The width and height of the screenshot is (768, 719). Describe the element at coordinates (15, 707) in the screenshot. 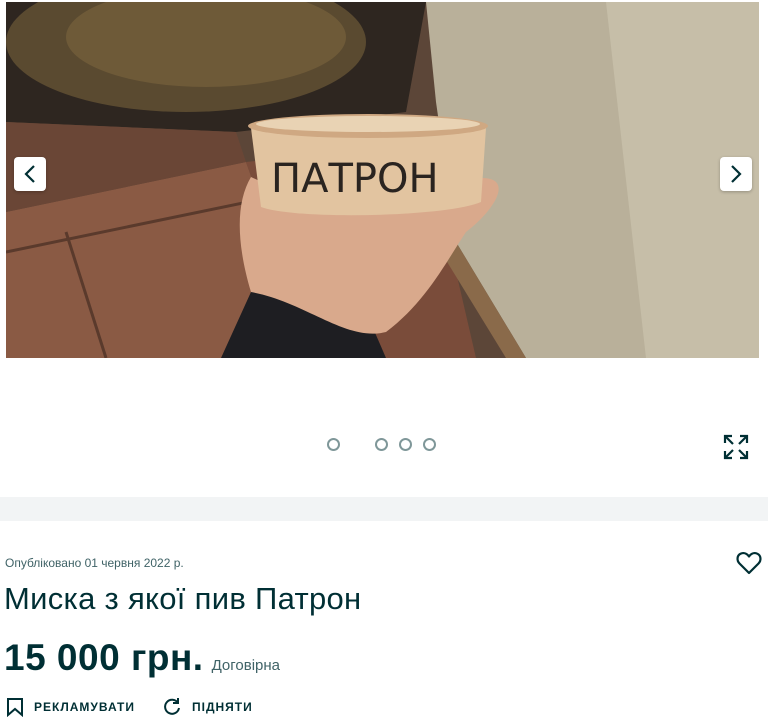

I see `bookmark-icon` at that location.